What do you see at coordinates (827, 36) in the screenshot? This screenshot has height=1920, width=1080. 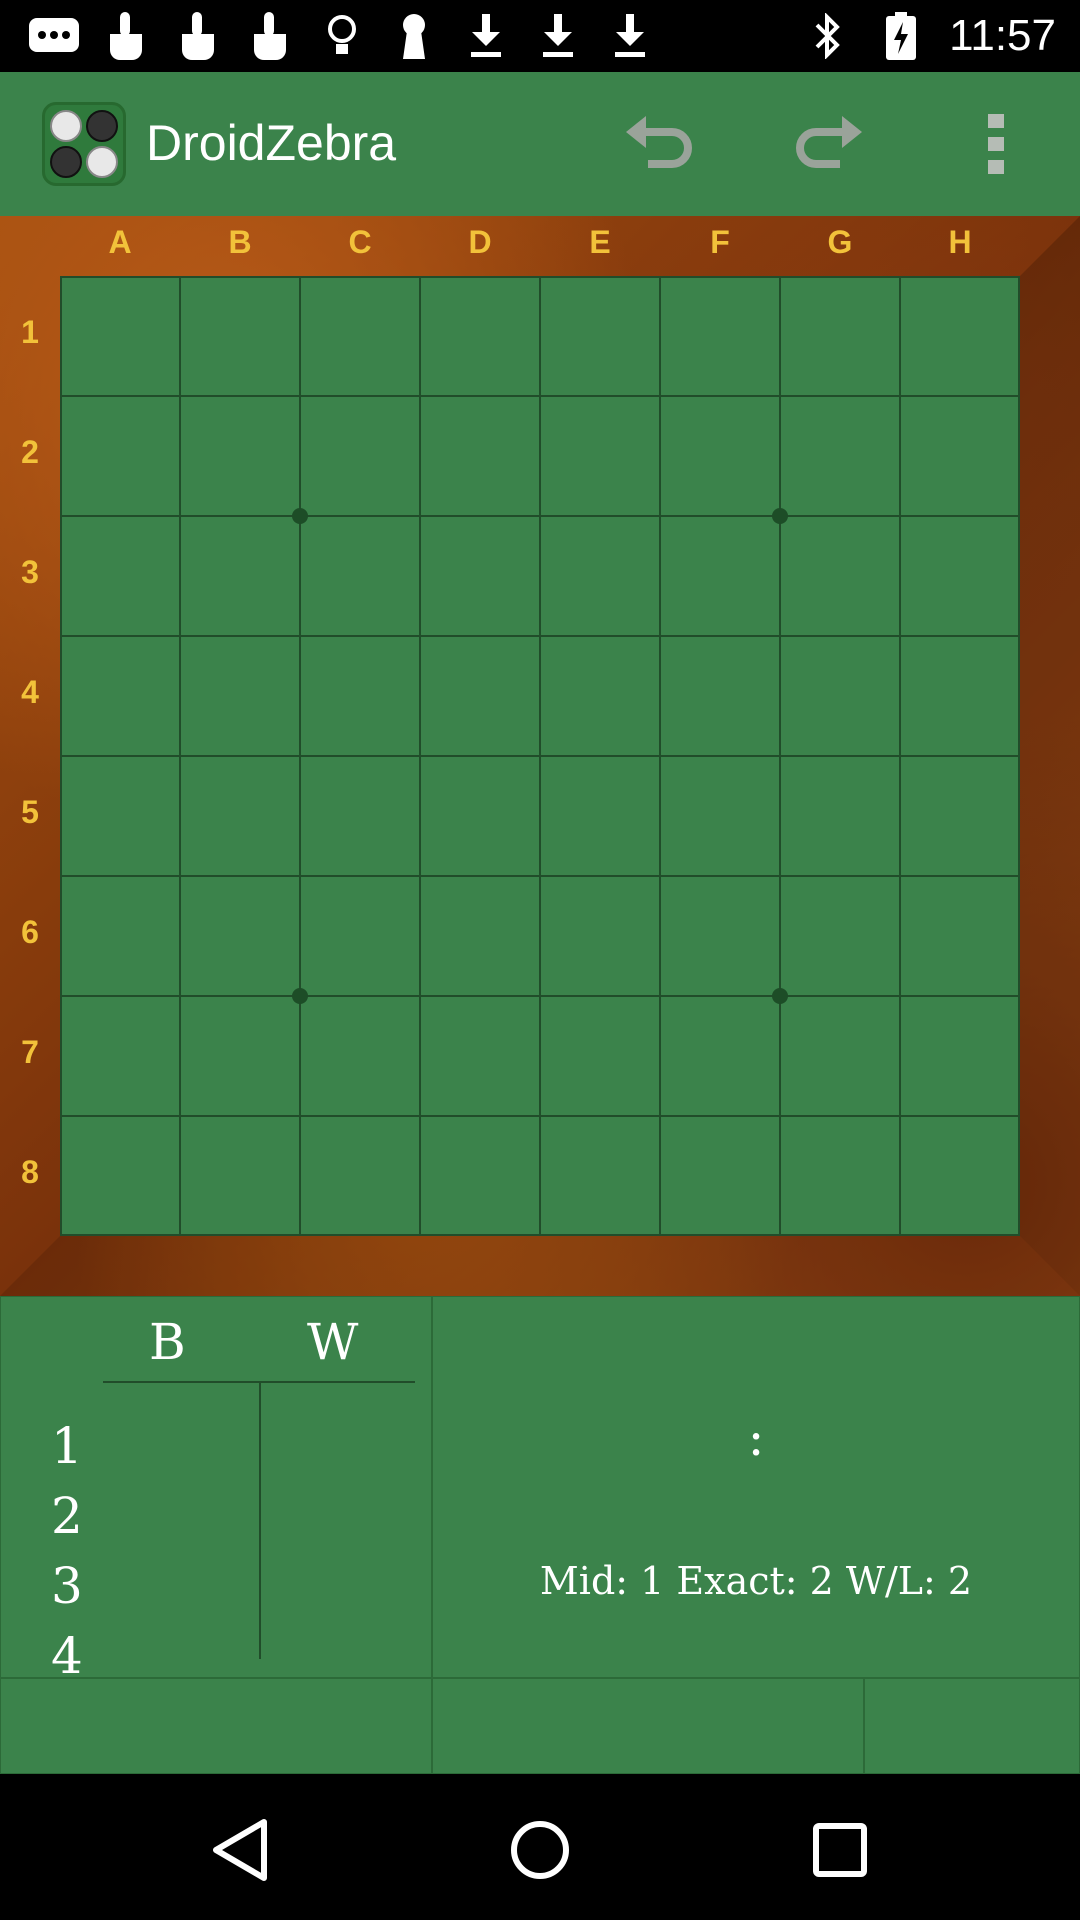 I see `bluetooth-icon` at bounding box center [827, 36].